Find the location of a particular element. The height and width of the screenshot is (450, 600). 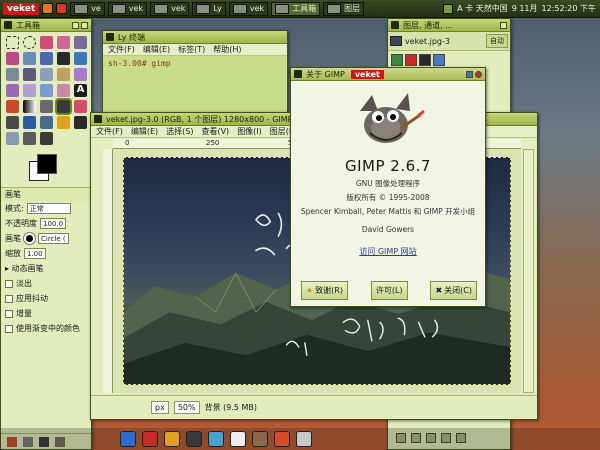

terminal-titlebar: Ly 终端 is located at coordinates (195, 37).